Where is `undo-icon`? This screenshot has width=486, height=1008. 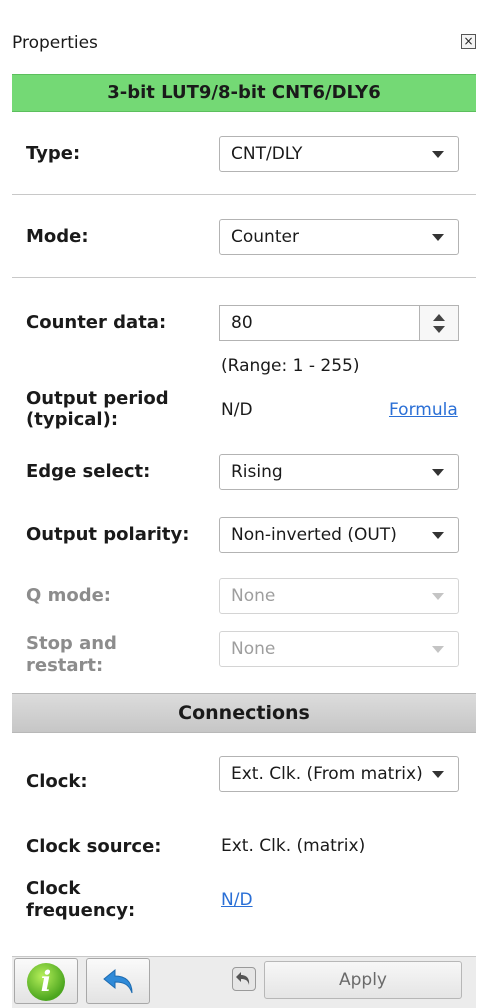
undo-icon is located at coordinates (244, 979).